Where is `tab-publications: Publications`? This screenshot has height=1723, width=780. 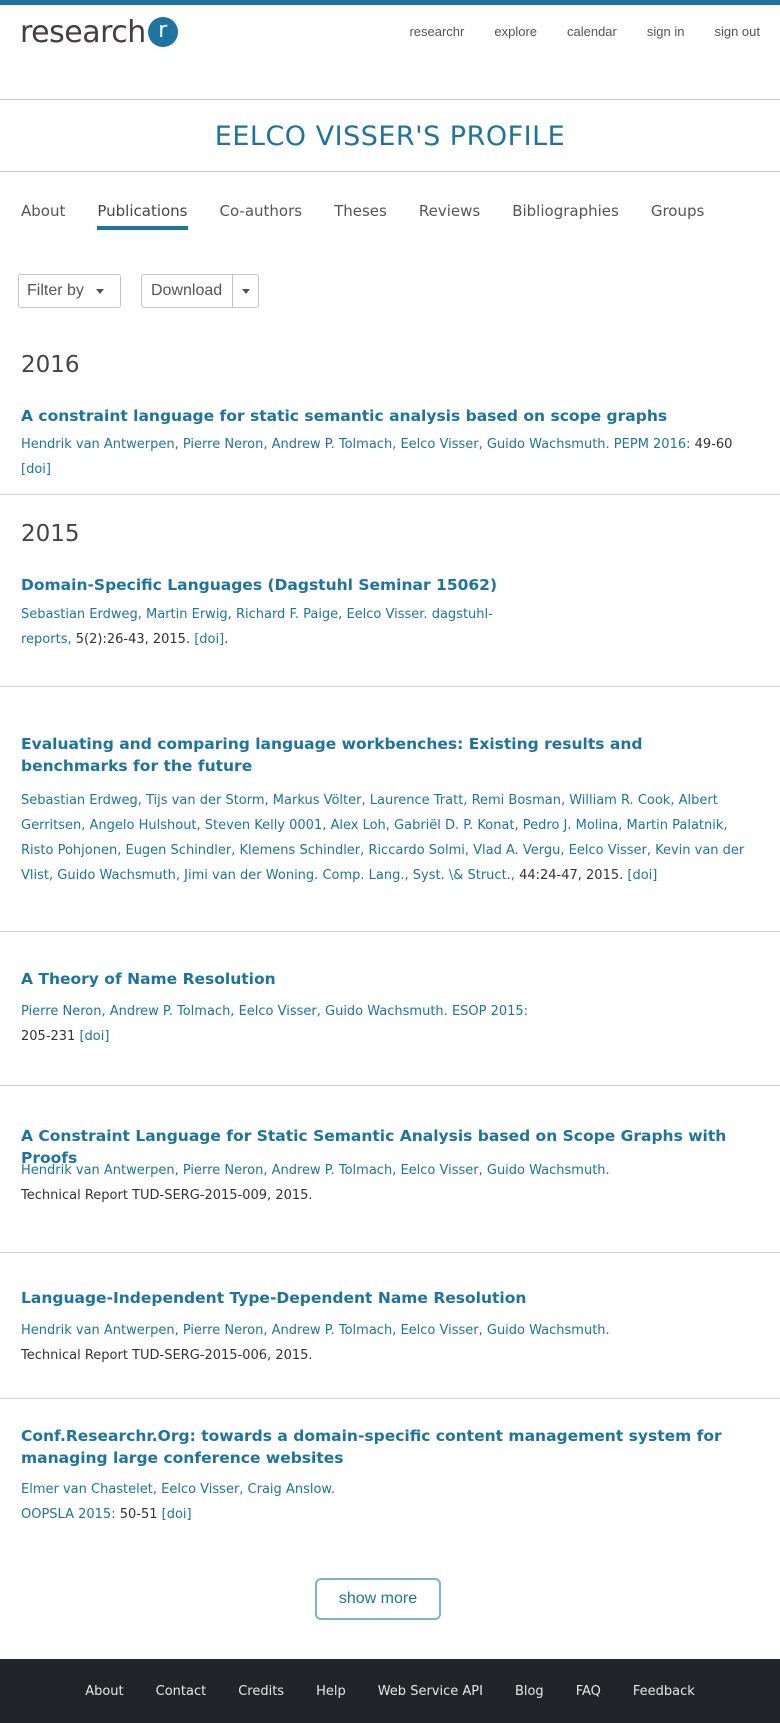
tab-publications: Publications is located at coordinates (142, 216).